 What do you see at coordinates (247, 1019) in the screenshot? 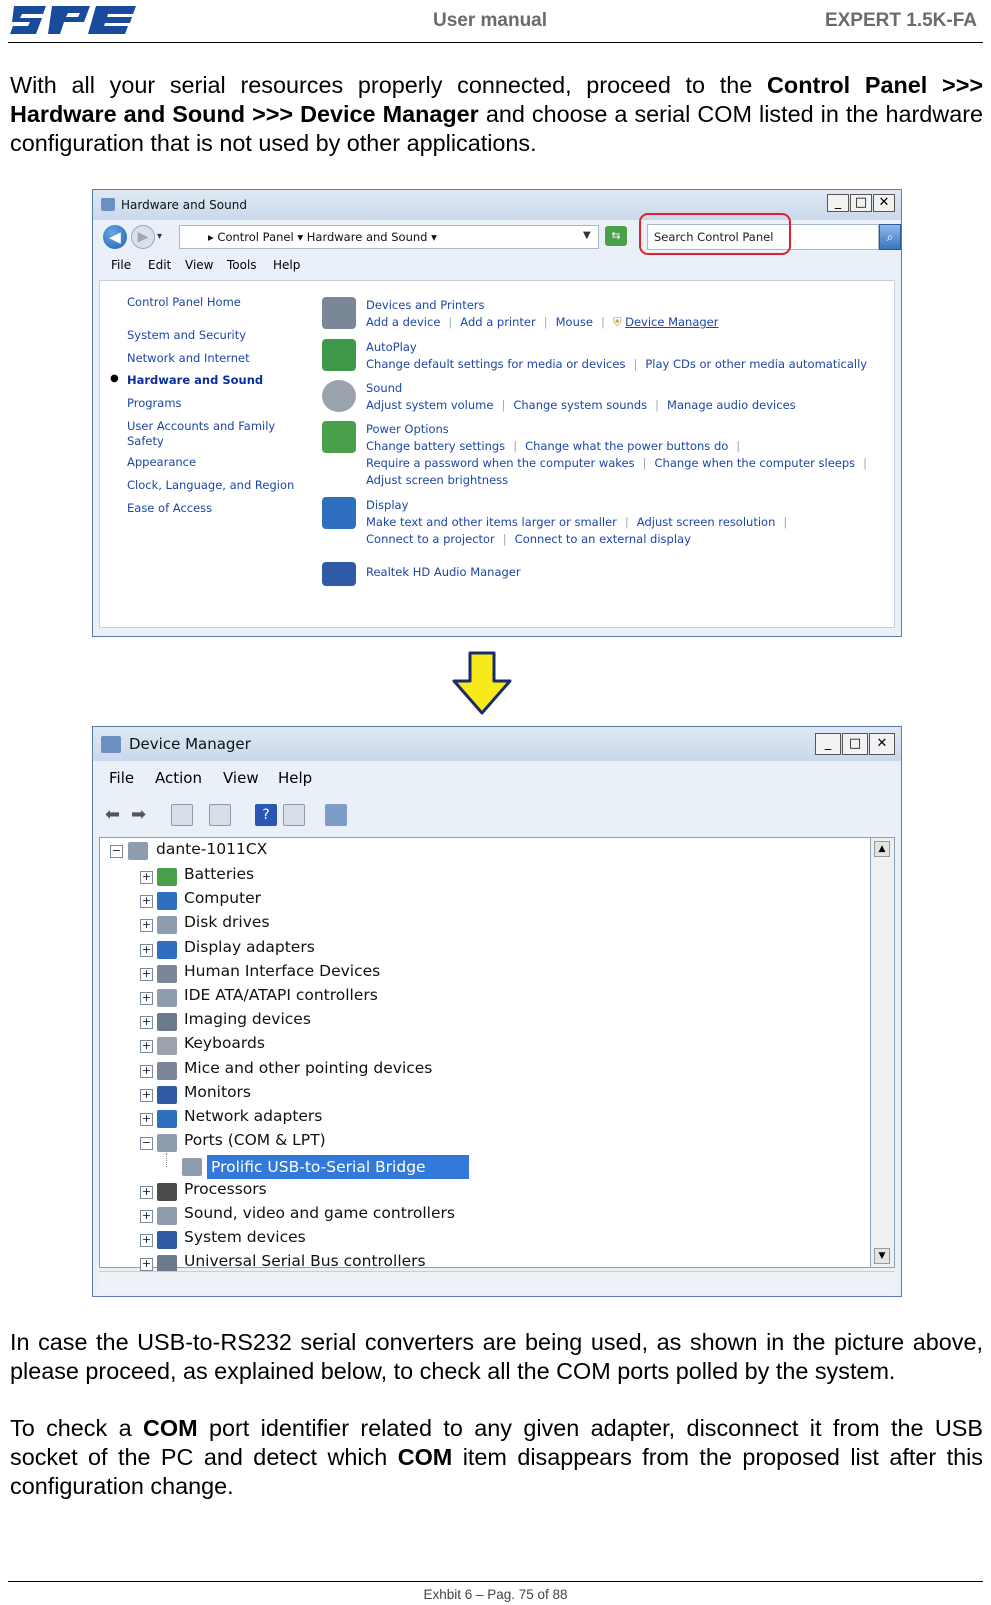
I see `tree-node: Imaging devices` at bounding box center [247, 1019].